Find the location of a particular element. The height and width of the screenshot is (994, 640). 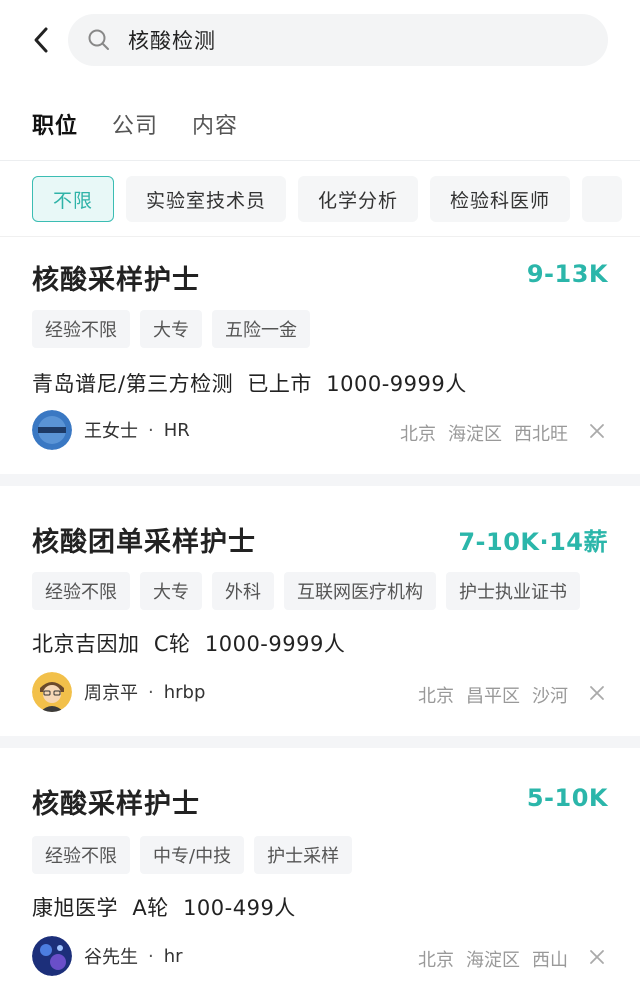

filter-chip-lab-physician: 检验科医师 is located at coordinates (500, 199).